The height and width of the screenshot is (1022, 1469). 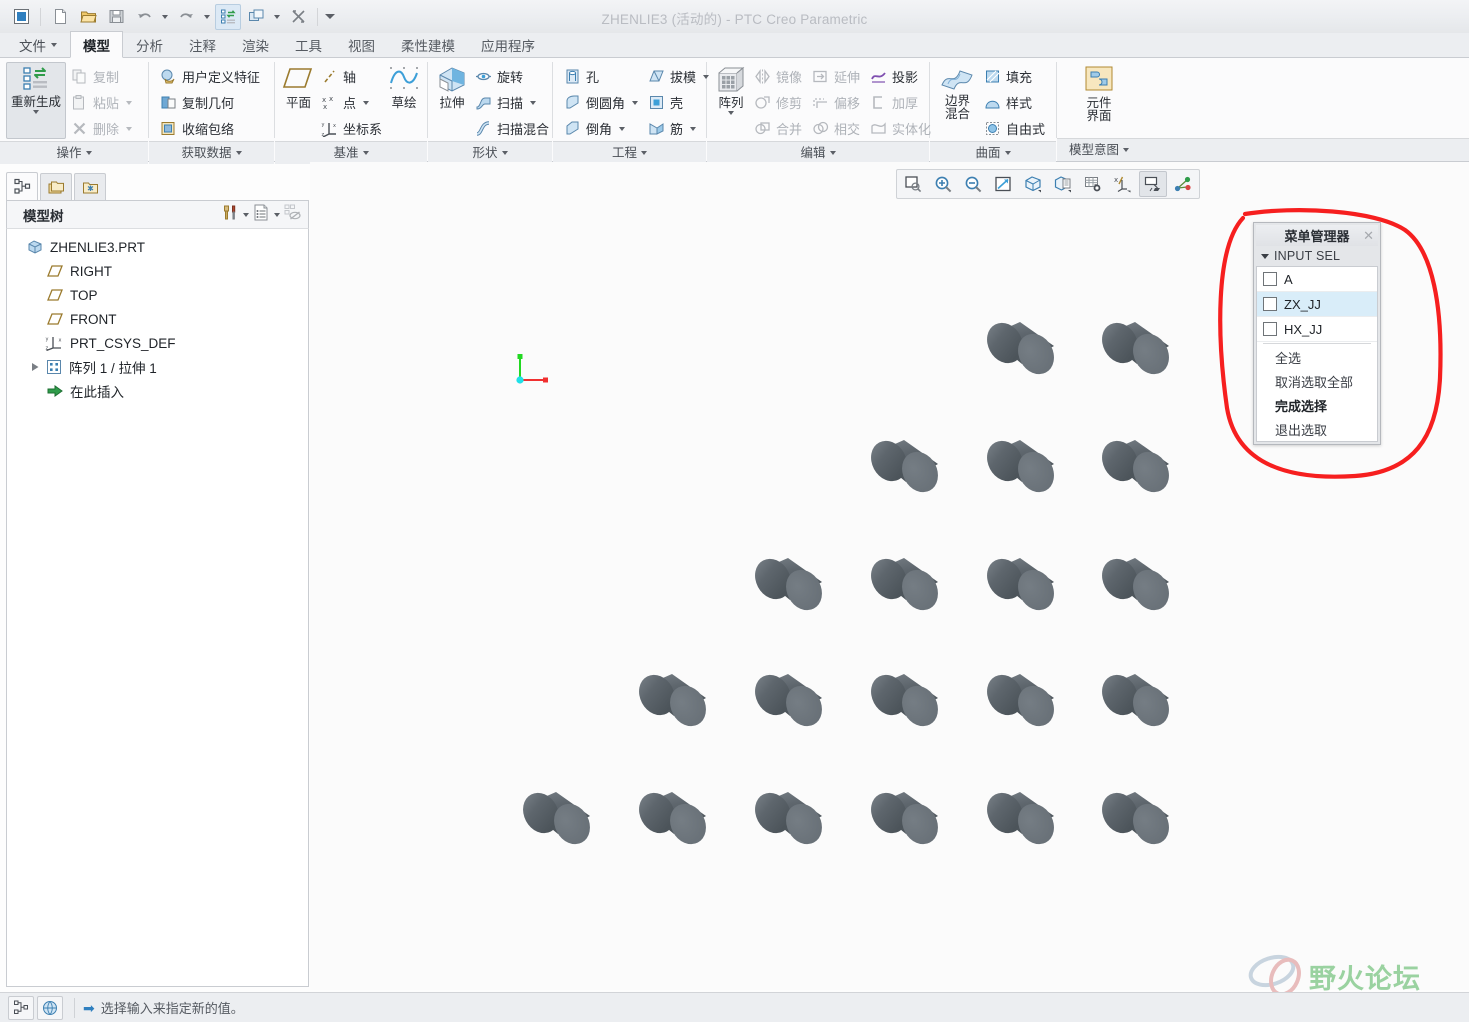 What do you see at coordinates (149, 44) in the screenshot?
I see `tab-analysis: 分析` at bounding box center [149, 44].